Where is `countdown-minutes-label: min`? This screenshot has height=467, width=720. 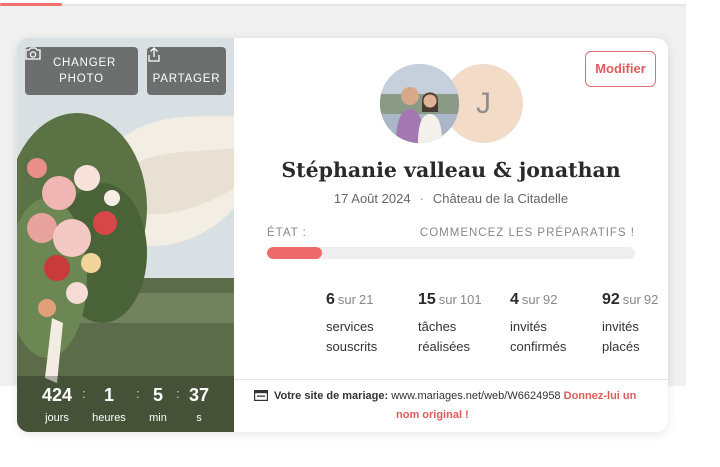
countdown-minutes-label: min is located at coordinates (158, 418).